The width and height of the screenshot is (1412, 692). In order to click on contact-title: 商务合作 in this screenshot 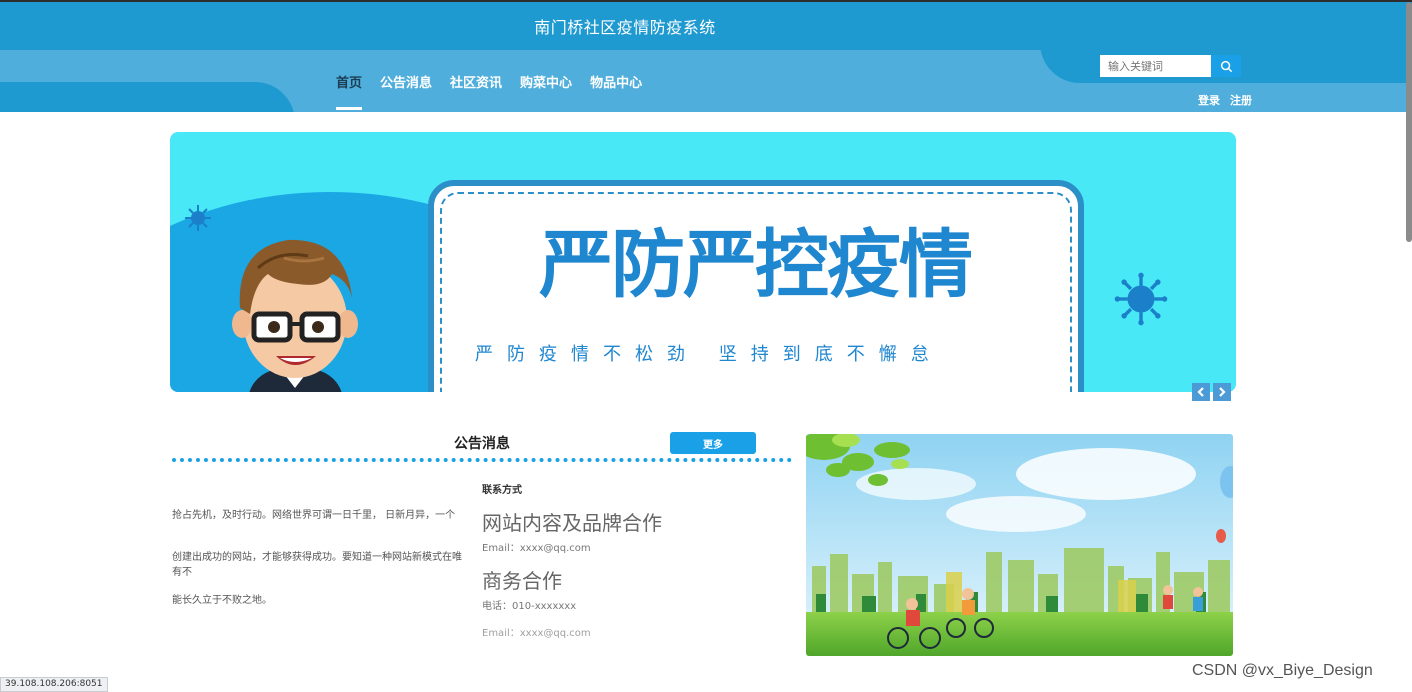, I will do `click(522, 581)`.